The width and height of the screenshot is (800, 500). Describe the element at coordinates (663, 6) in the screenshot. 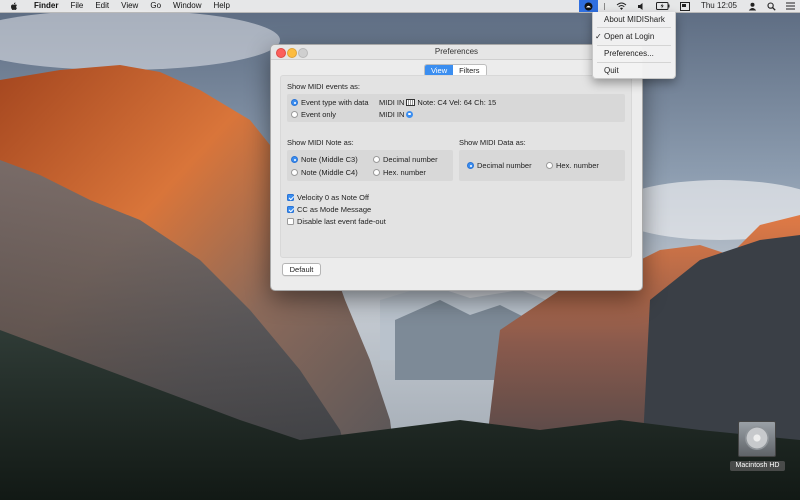

I see `battery-icon` at that location.